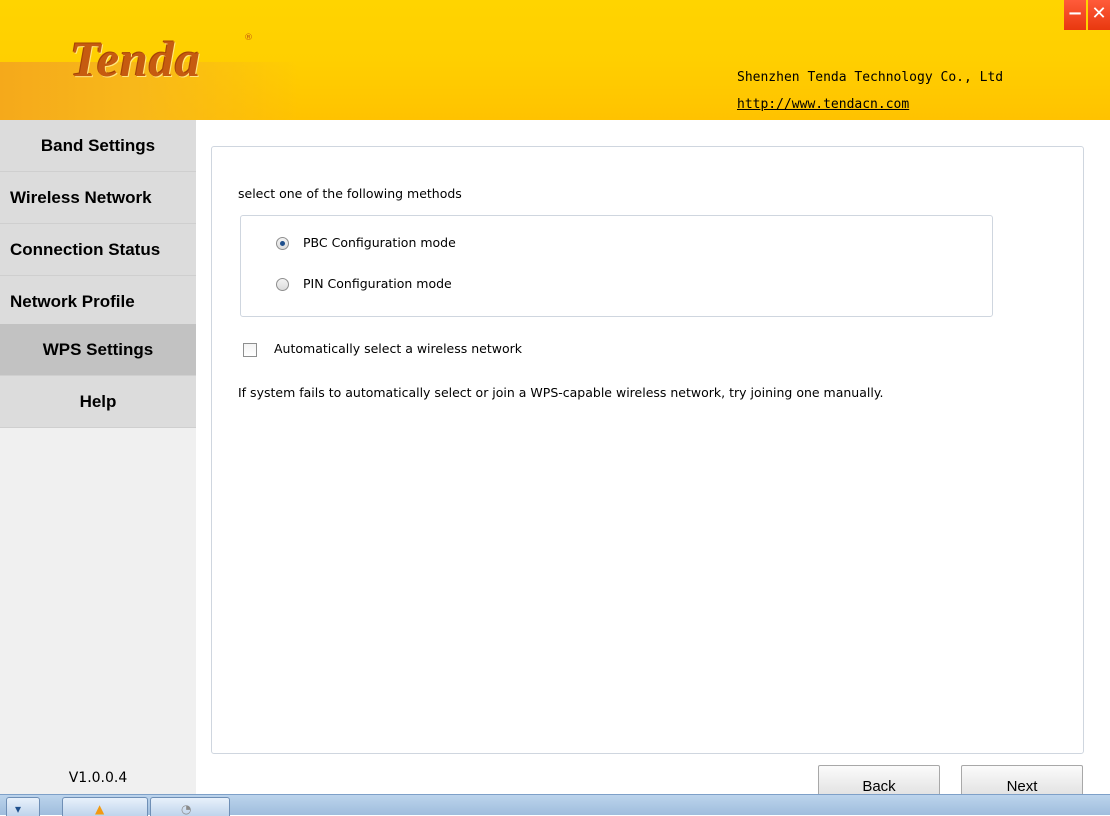  Describe the element at coordinates (190, 806) in the screenshot. I see `taskbar-app-2: ◔` at that location.